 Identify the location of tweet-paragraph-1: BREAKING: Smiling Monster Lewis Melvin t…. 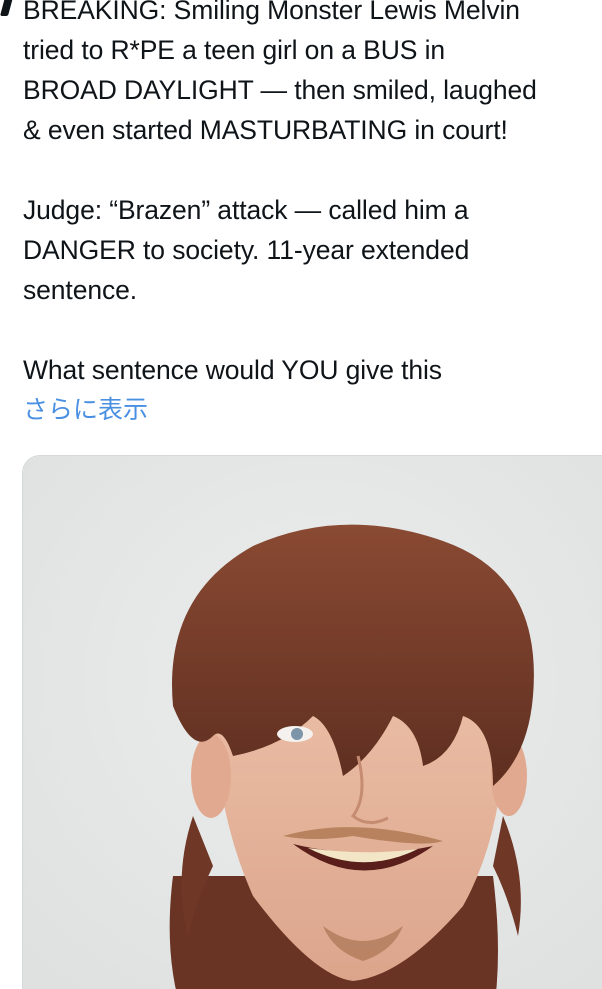
(280, 72).